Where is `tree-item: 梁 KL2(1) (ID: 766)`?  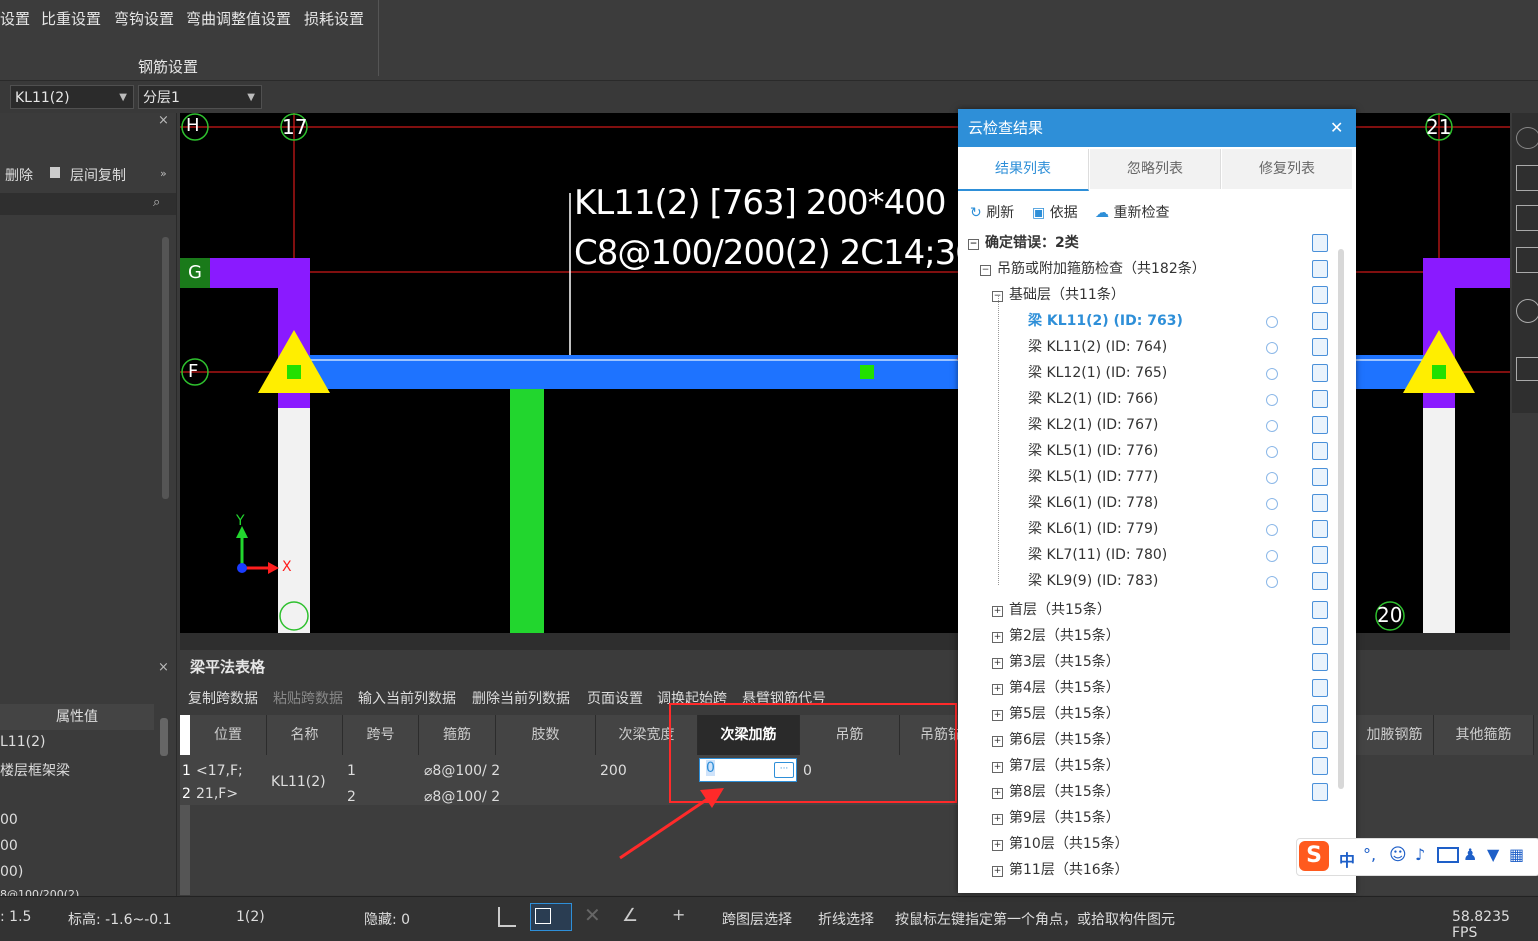 tree-item: 梁 KL2(1) (ID: 766) is located at coordinates (1093, 399).